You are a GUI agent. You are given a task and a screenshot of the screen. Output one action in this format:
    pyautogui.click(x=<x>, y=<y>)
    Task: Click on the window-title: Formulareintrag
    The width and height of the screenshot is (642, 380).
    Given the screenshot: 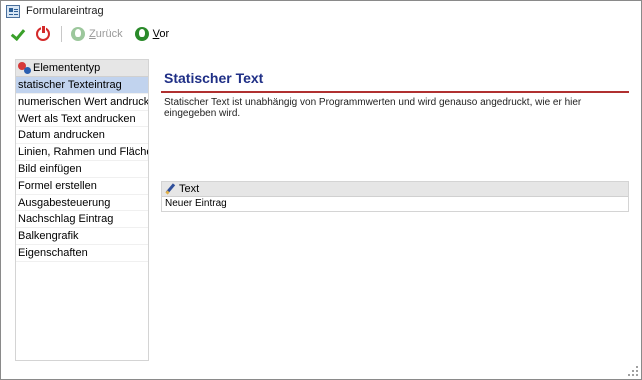 What is the action you would take?
    pyautogui.click(x=65, y=11)
    